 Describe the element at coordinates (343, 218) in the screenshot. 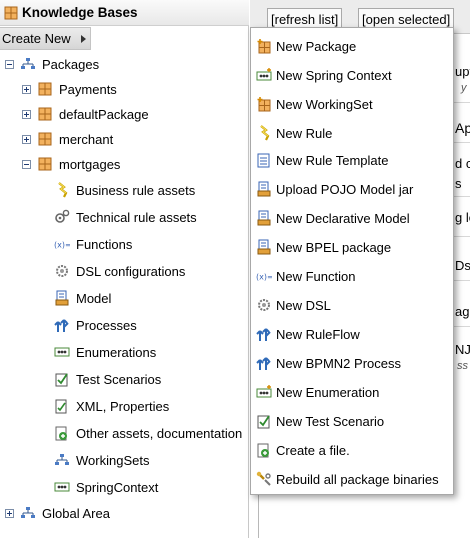

I see `menu-item-label: New Declarative Model` at that location.